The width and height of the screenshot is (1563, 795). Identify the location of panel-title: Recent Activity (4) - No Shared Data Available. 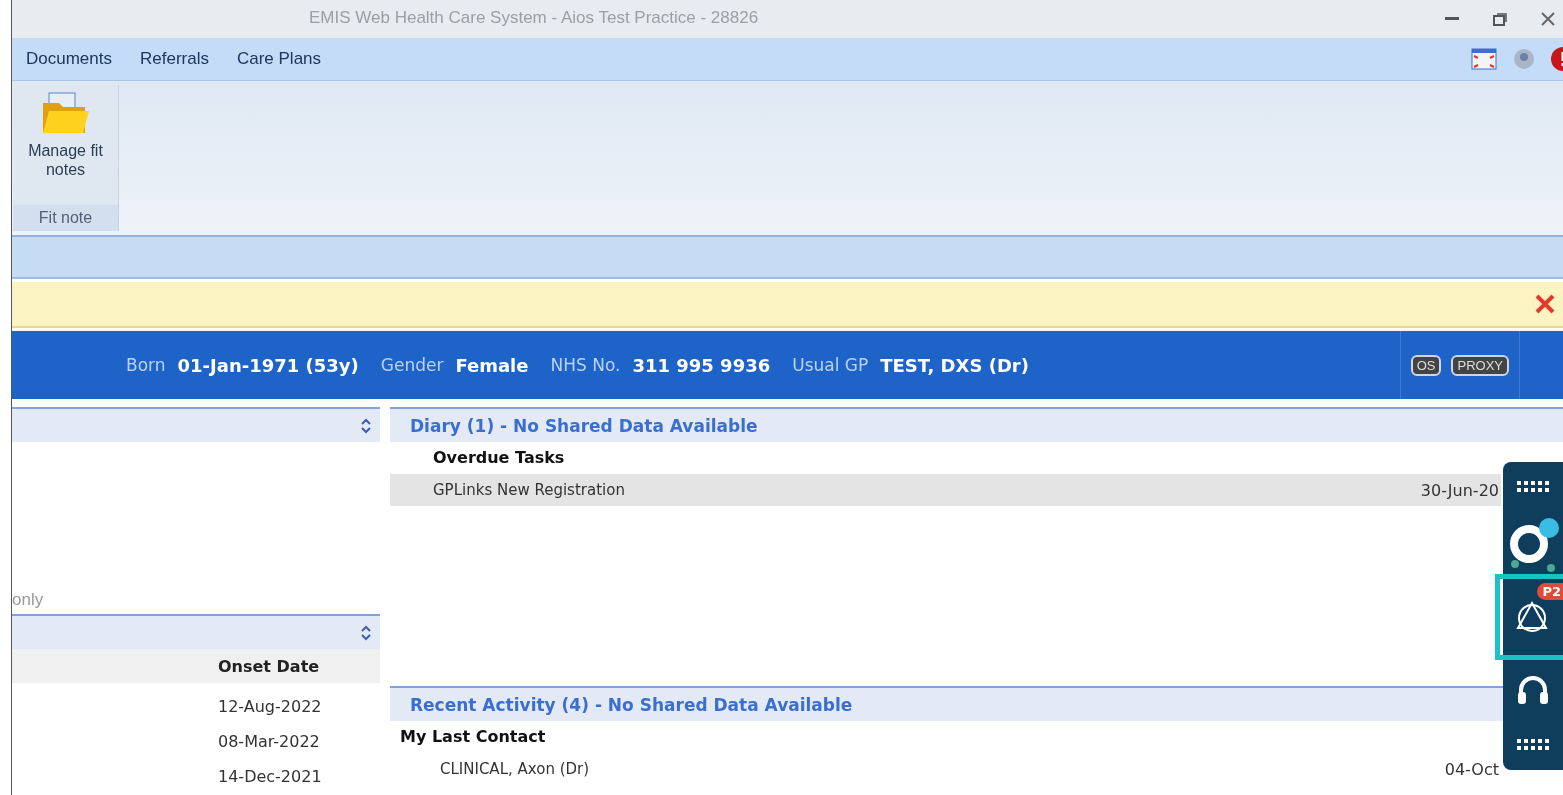
(631, 704).